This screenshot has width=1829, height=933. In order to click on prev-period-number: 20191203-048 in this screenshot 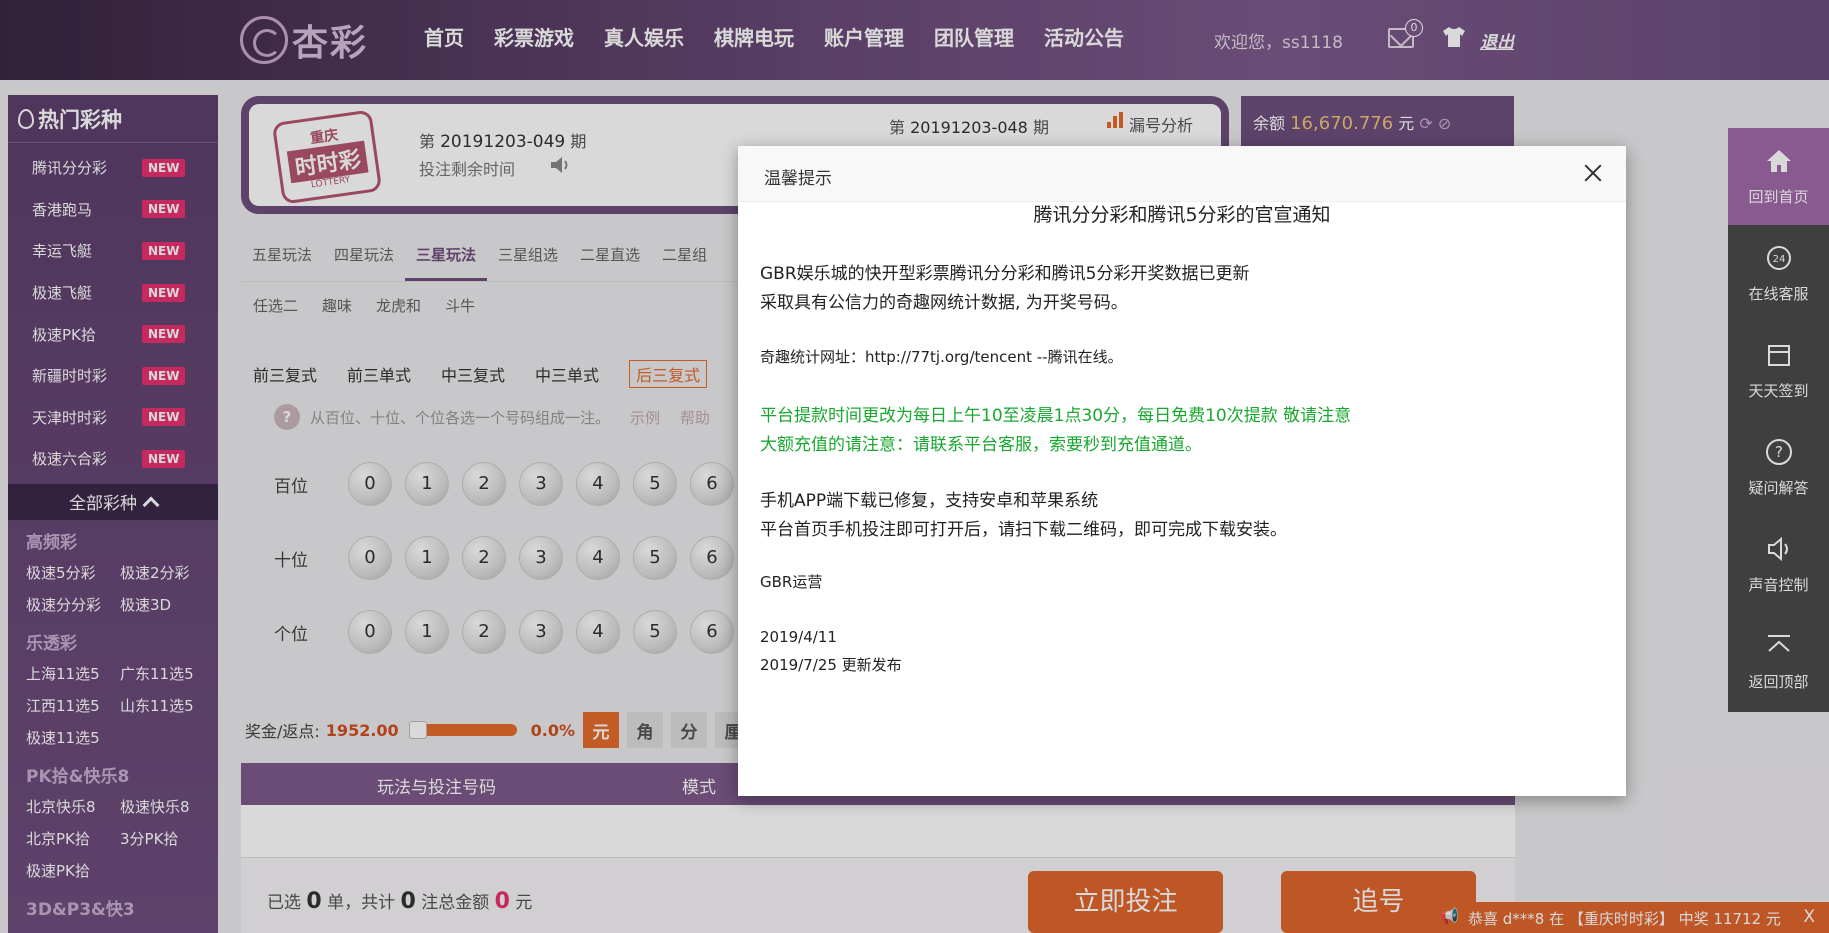, I will do `click(969, 127)`.